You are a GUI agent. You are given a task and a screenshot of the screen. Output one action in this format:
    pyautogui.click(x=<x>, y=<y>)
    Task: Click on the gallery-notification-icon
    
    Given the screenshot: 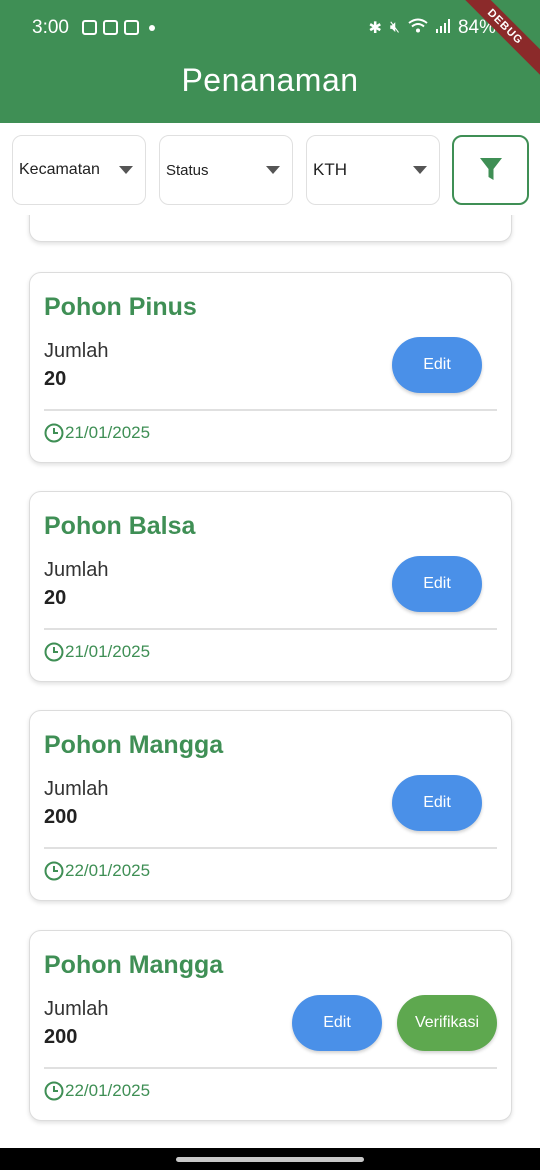 What is the action you would take?
    pyautogui.click(x=110, y=27)
    